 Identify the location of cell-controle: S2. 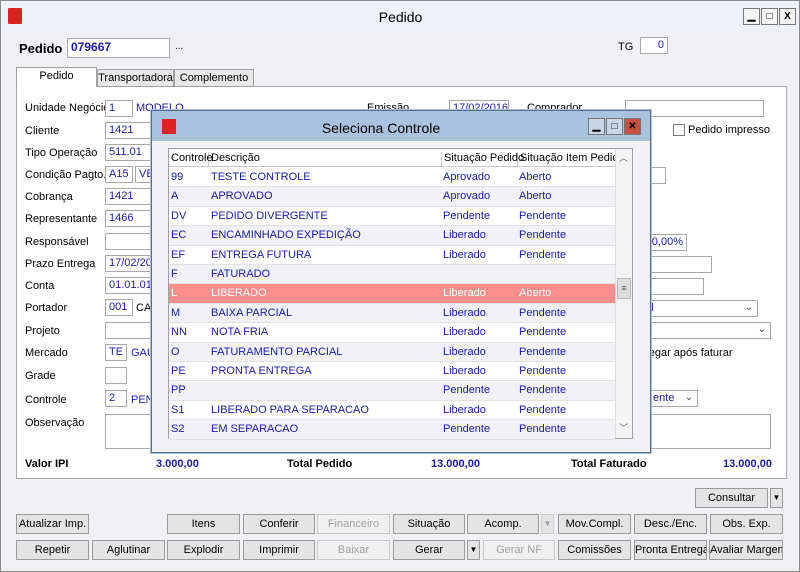
(178, 429).